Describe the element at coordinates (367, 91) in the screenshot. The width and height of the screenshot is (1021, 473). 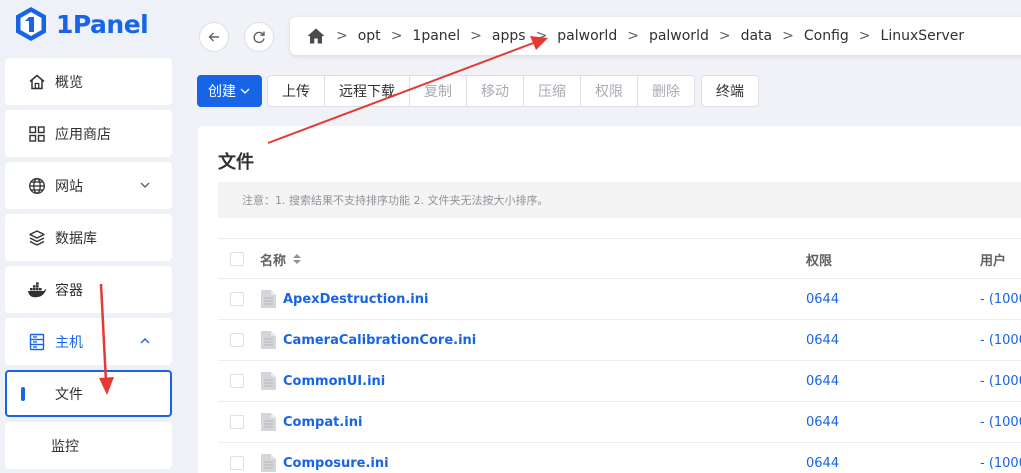
I see `remote-download-button: 远程下载` at that location.